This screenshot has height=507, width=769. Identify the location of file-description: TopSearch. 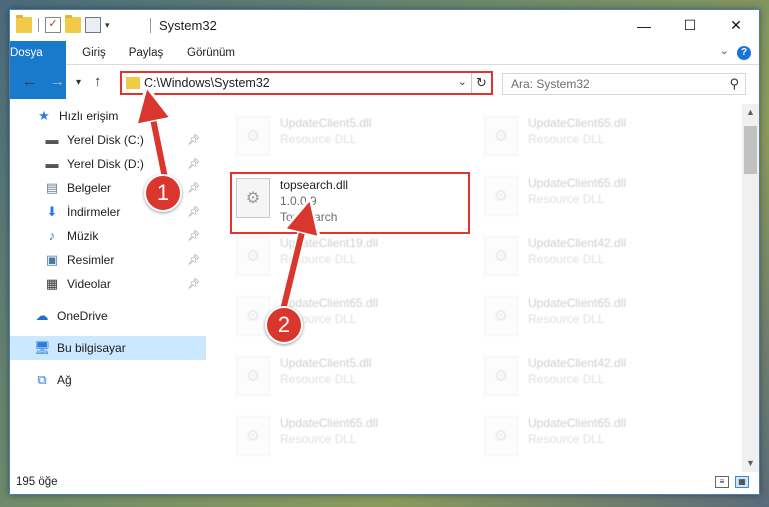
(309, 217).